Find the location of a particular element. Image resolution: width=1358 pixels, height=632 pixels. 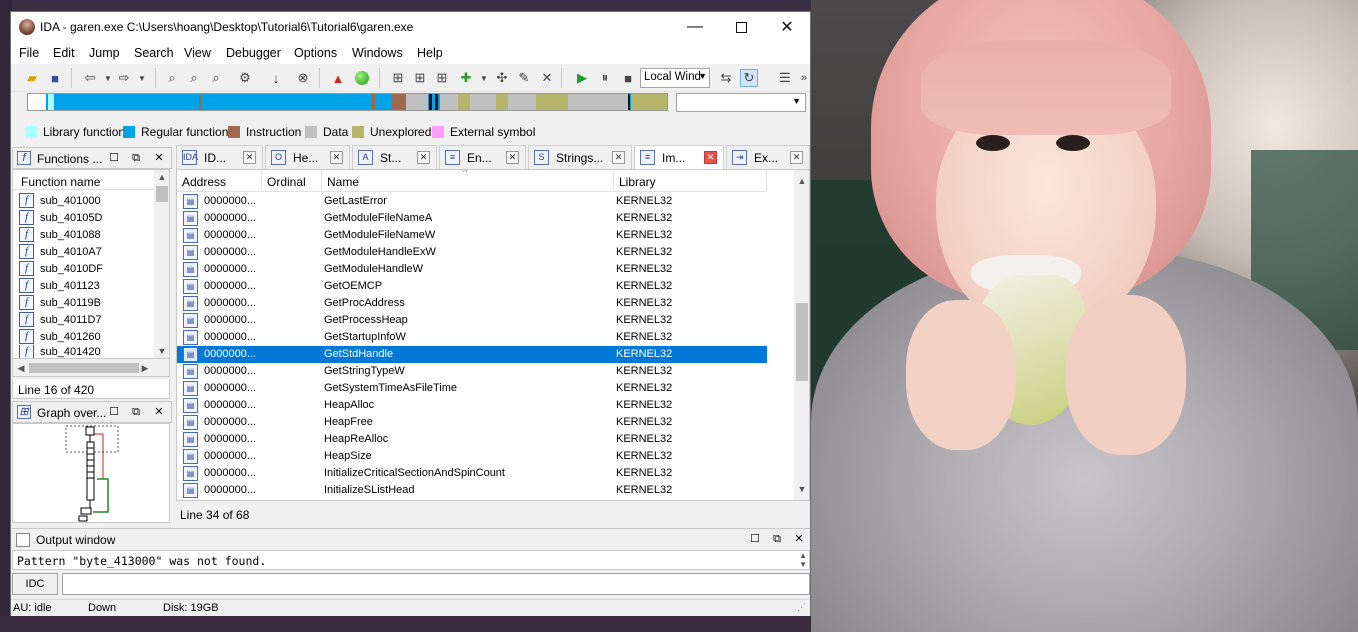

forward-dropdown-icon: ▼ is located at coordinates (142, 78).